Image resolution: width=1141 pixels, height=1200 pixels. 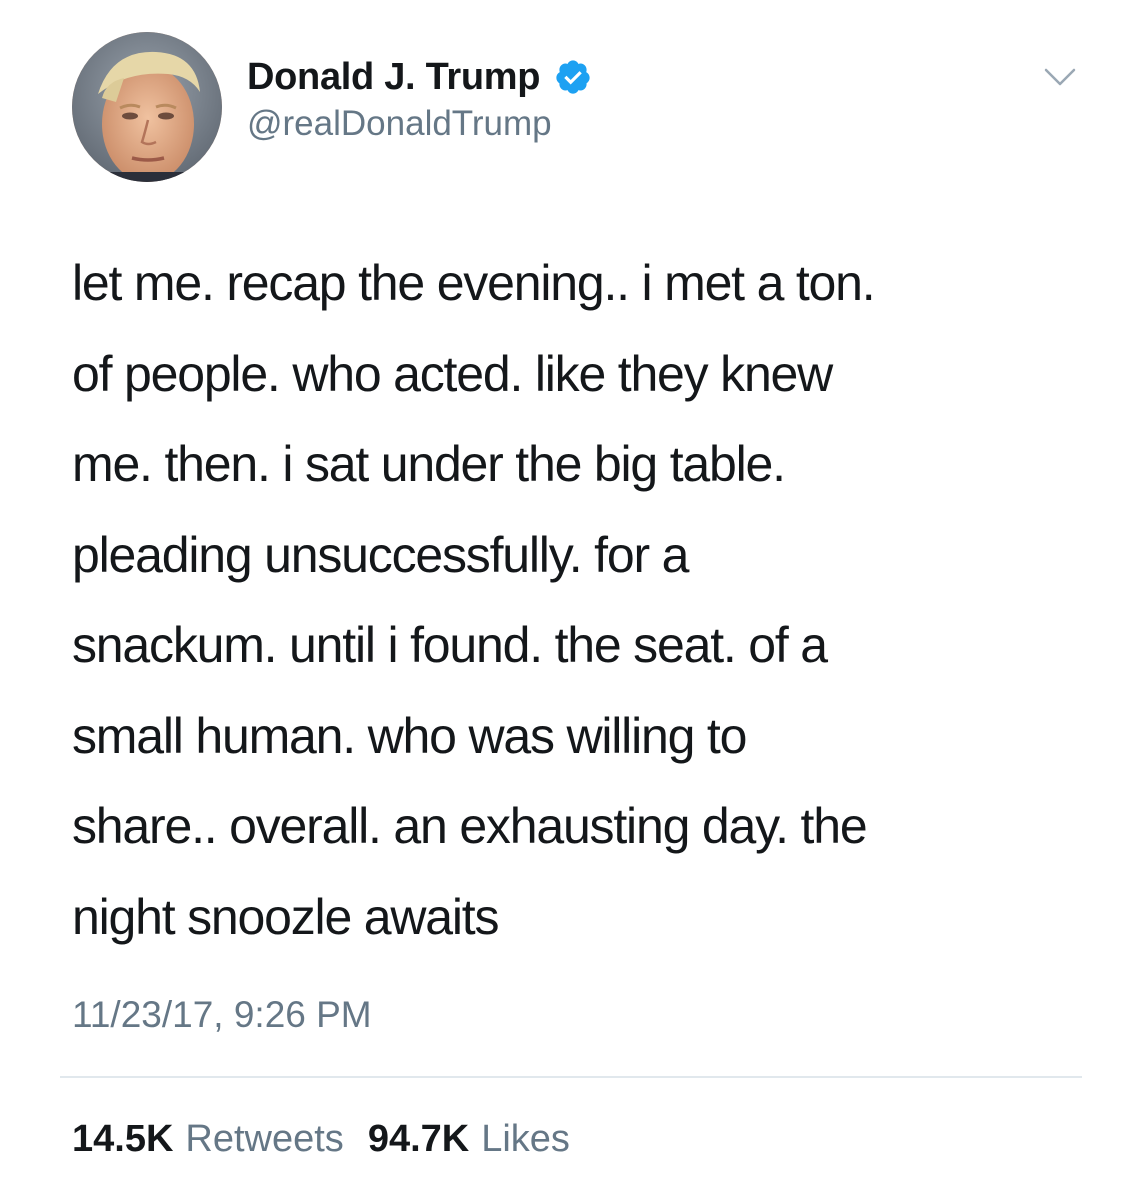 I want to click on retweets-stat: 14.5K Retweets, so click(x=208, y=1139).